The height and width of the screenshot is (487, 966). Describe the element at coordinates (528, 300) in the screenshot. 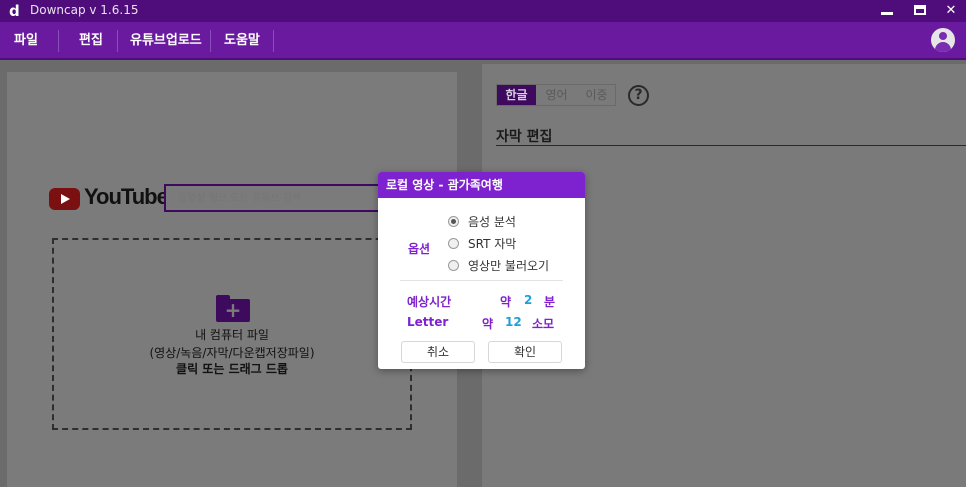

I see `estimate-time-value: 2` at that location.